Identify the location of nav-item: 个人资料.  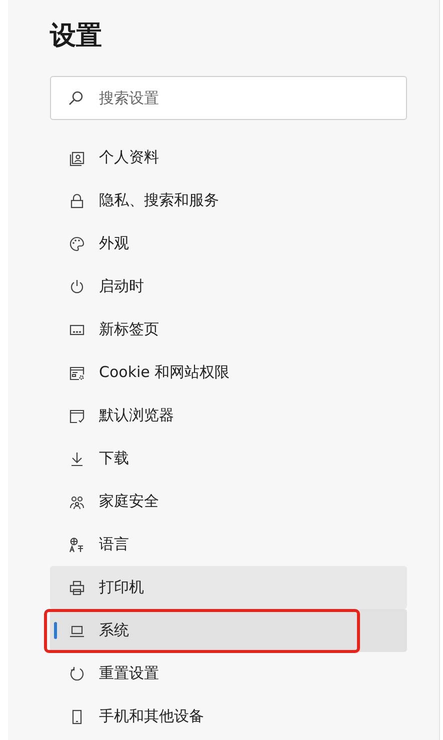
(228, 157).